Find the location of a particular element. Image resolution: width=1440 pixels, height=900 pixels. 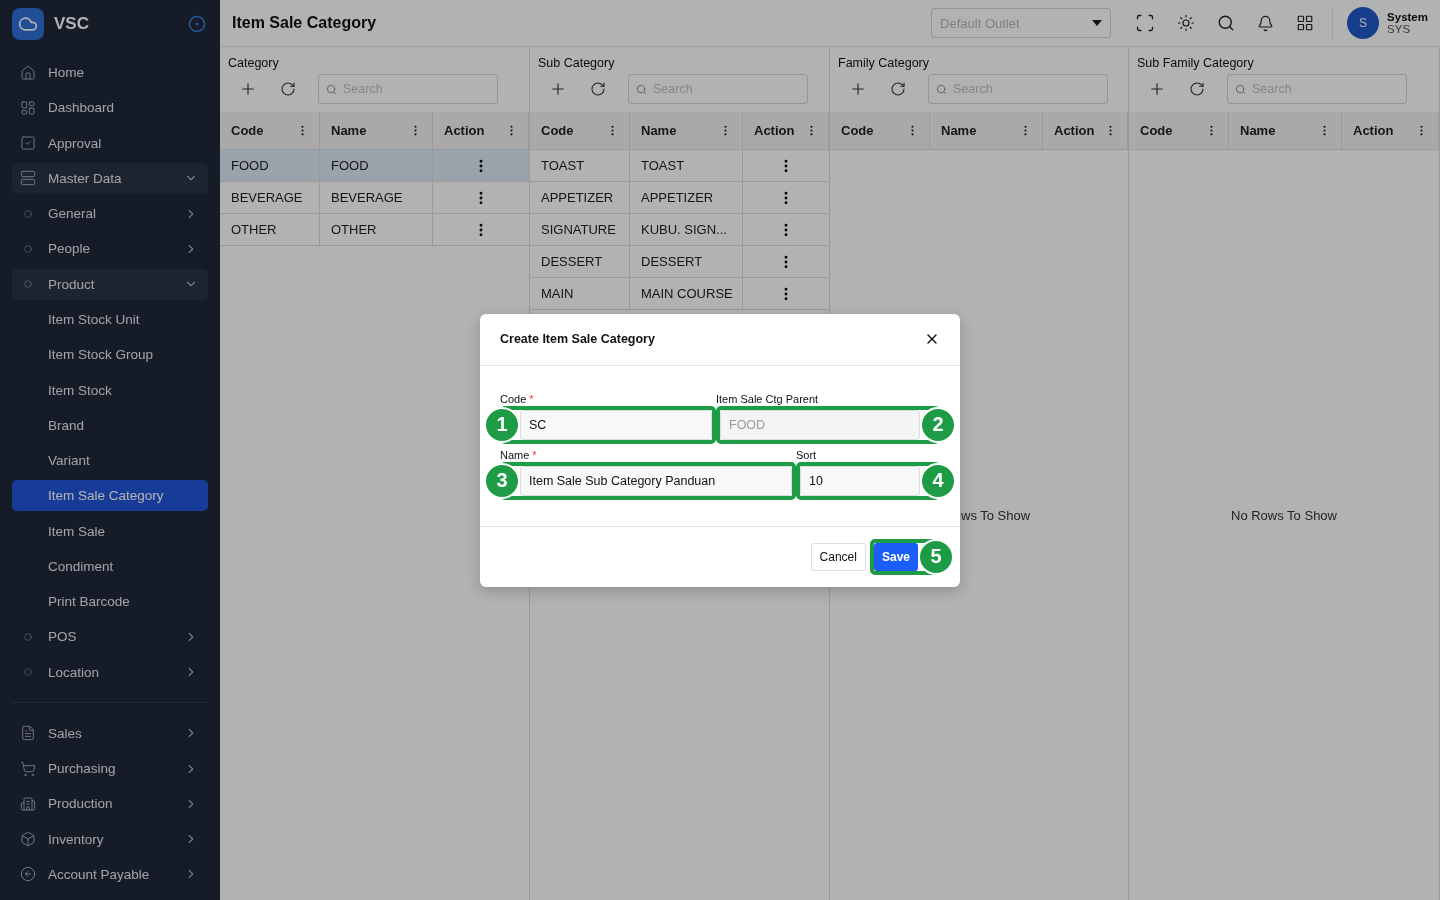

input-field: 10 is located at coordinates (860, 480).